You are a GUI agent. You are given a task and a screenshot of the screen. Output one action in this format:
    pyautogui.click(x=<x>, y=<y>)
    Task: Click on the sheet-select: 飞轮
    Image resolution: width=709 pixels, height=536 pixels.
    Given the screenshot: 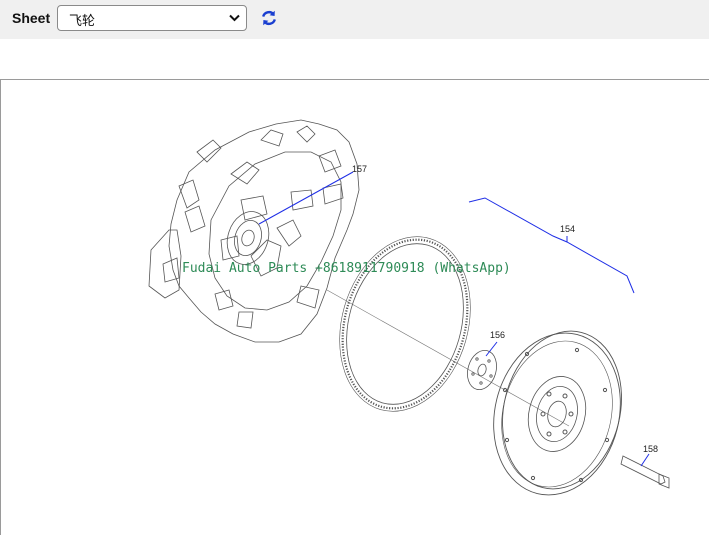 What is the action you would take?
    pyautogui.click(x=152, y=18)
    